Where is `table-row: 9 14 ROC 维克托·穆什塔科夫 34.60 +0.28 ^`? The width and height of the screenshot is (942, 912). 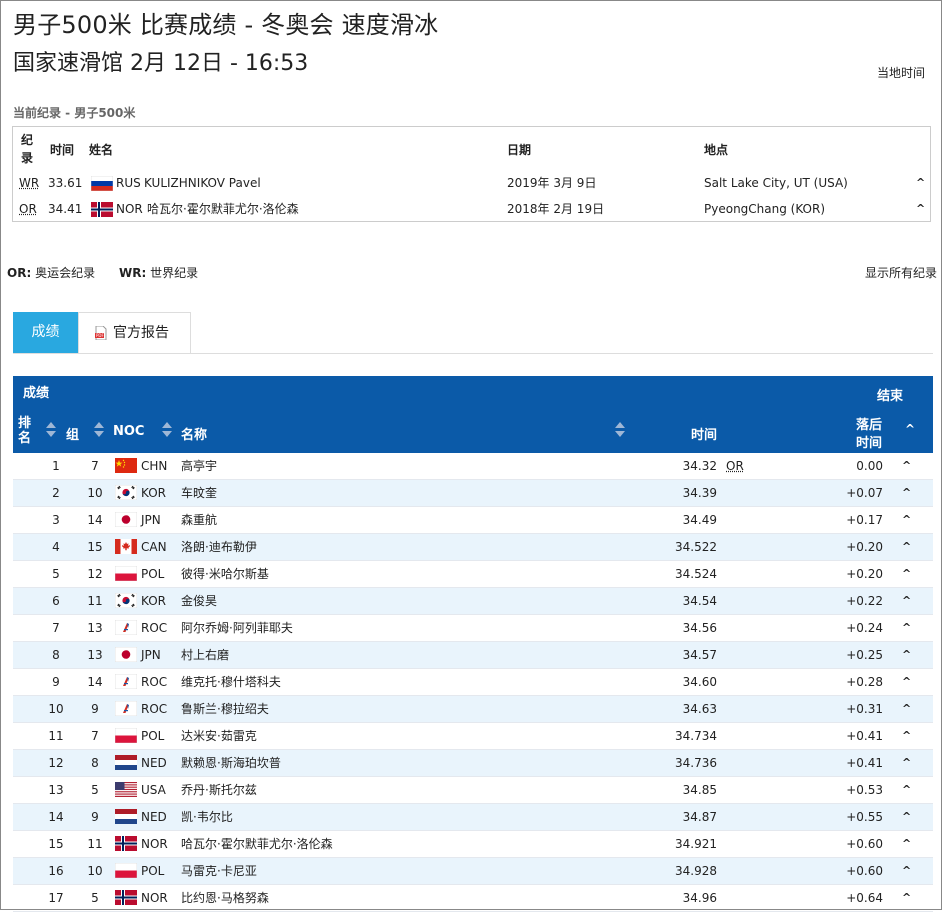
table-row: 9 14 ROC 维克托·穆什塔科夫 34.60 +0.28 ^ is located at coordinates (473, 682).